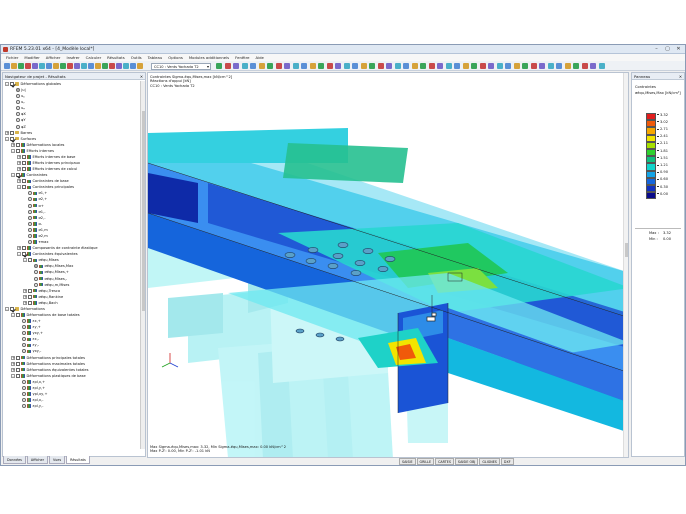 Image resolution: width=686 pixels, height=514 pixels. Describe the element at coordinates (181, 66) in the screenshot. I see `load-case-select: CC10 : Vents Yachada T2 ▾` at that location.